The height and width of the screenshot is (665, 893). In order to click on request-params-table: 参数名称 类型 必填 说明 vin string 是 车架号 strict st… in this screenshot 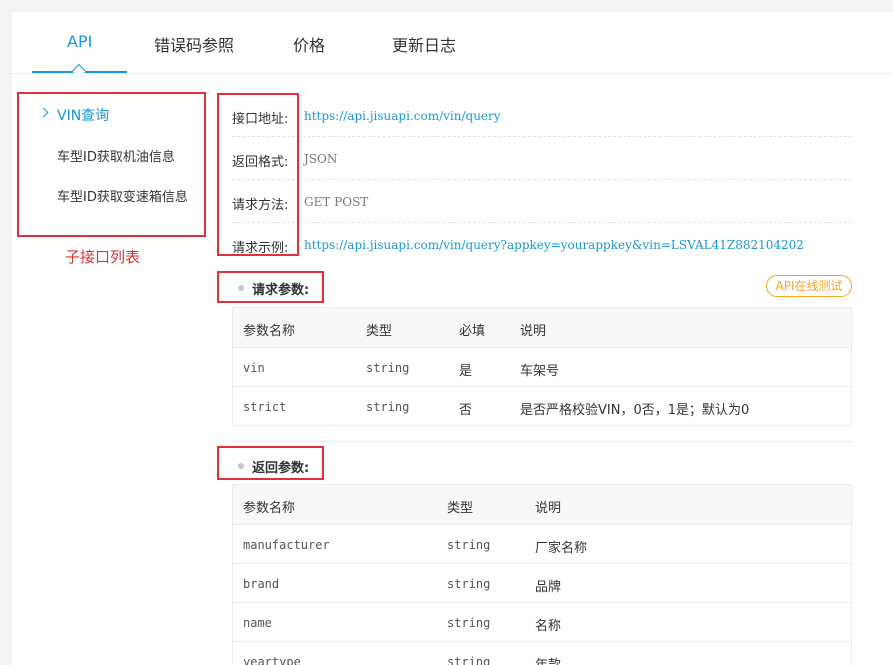, I will do `click(542, 366)`.